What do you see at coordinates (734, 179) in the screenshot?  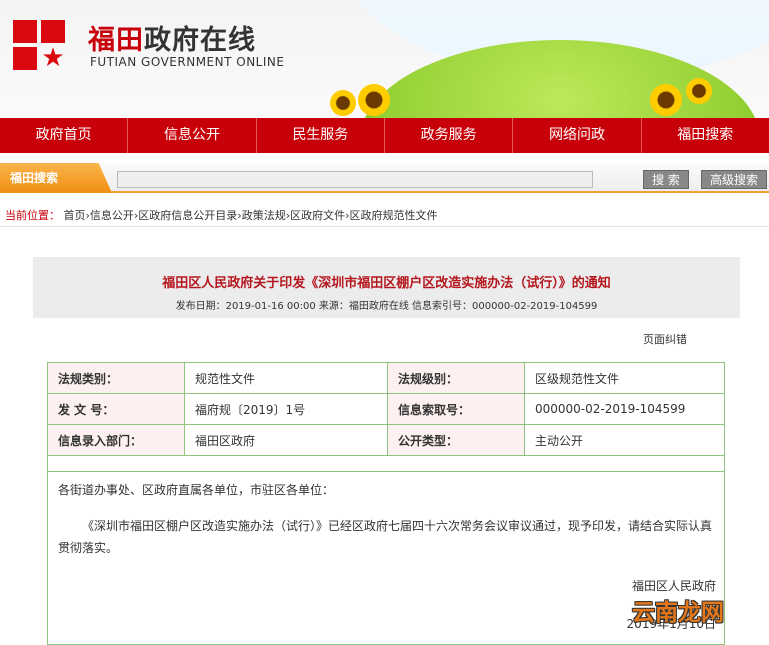 I see `advanced-search-button: 高级搜索` at bounding box center [734, 179].